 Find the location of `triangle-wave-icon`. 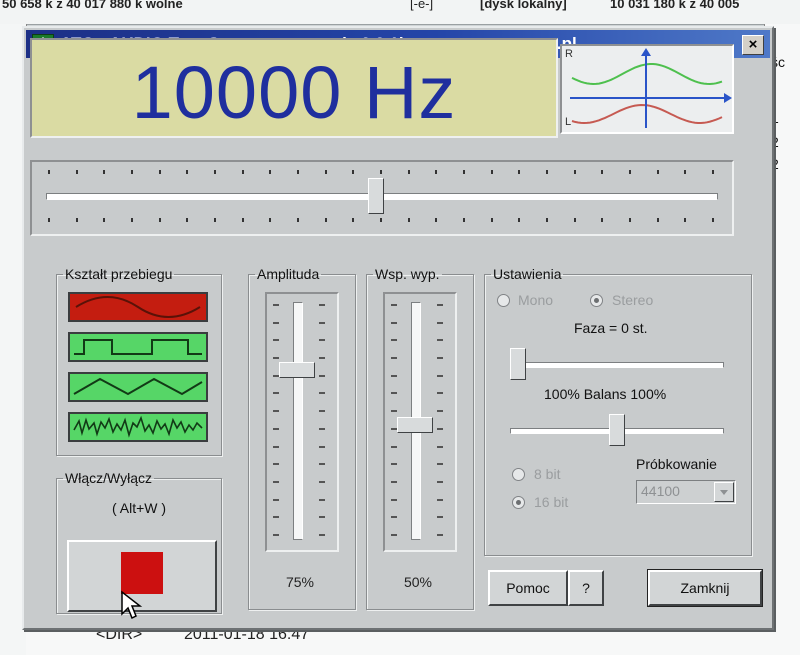

triangle-wave-icon is located at coordinates (138, 386).